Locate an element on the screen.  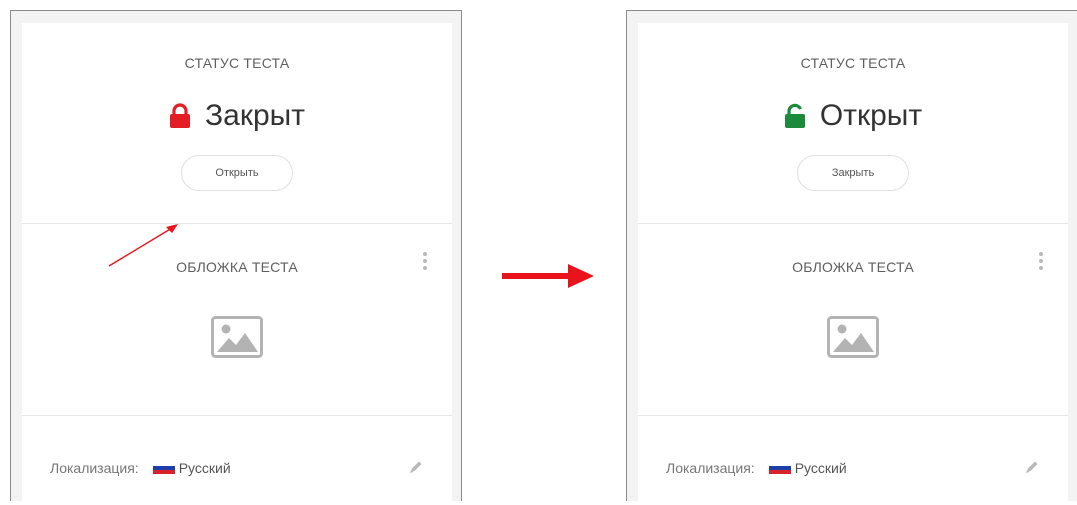
open-test-button: Открыть is located at coordinates (237, 173).